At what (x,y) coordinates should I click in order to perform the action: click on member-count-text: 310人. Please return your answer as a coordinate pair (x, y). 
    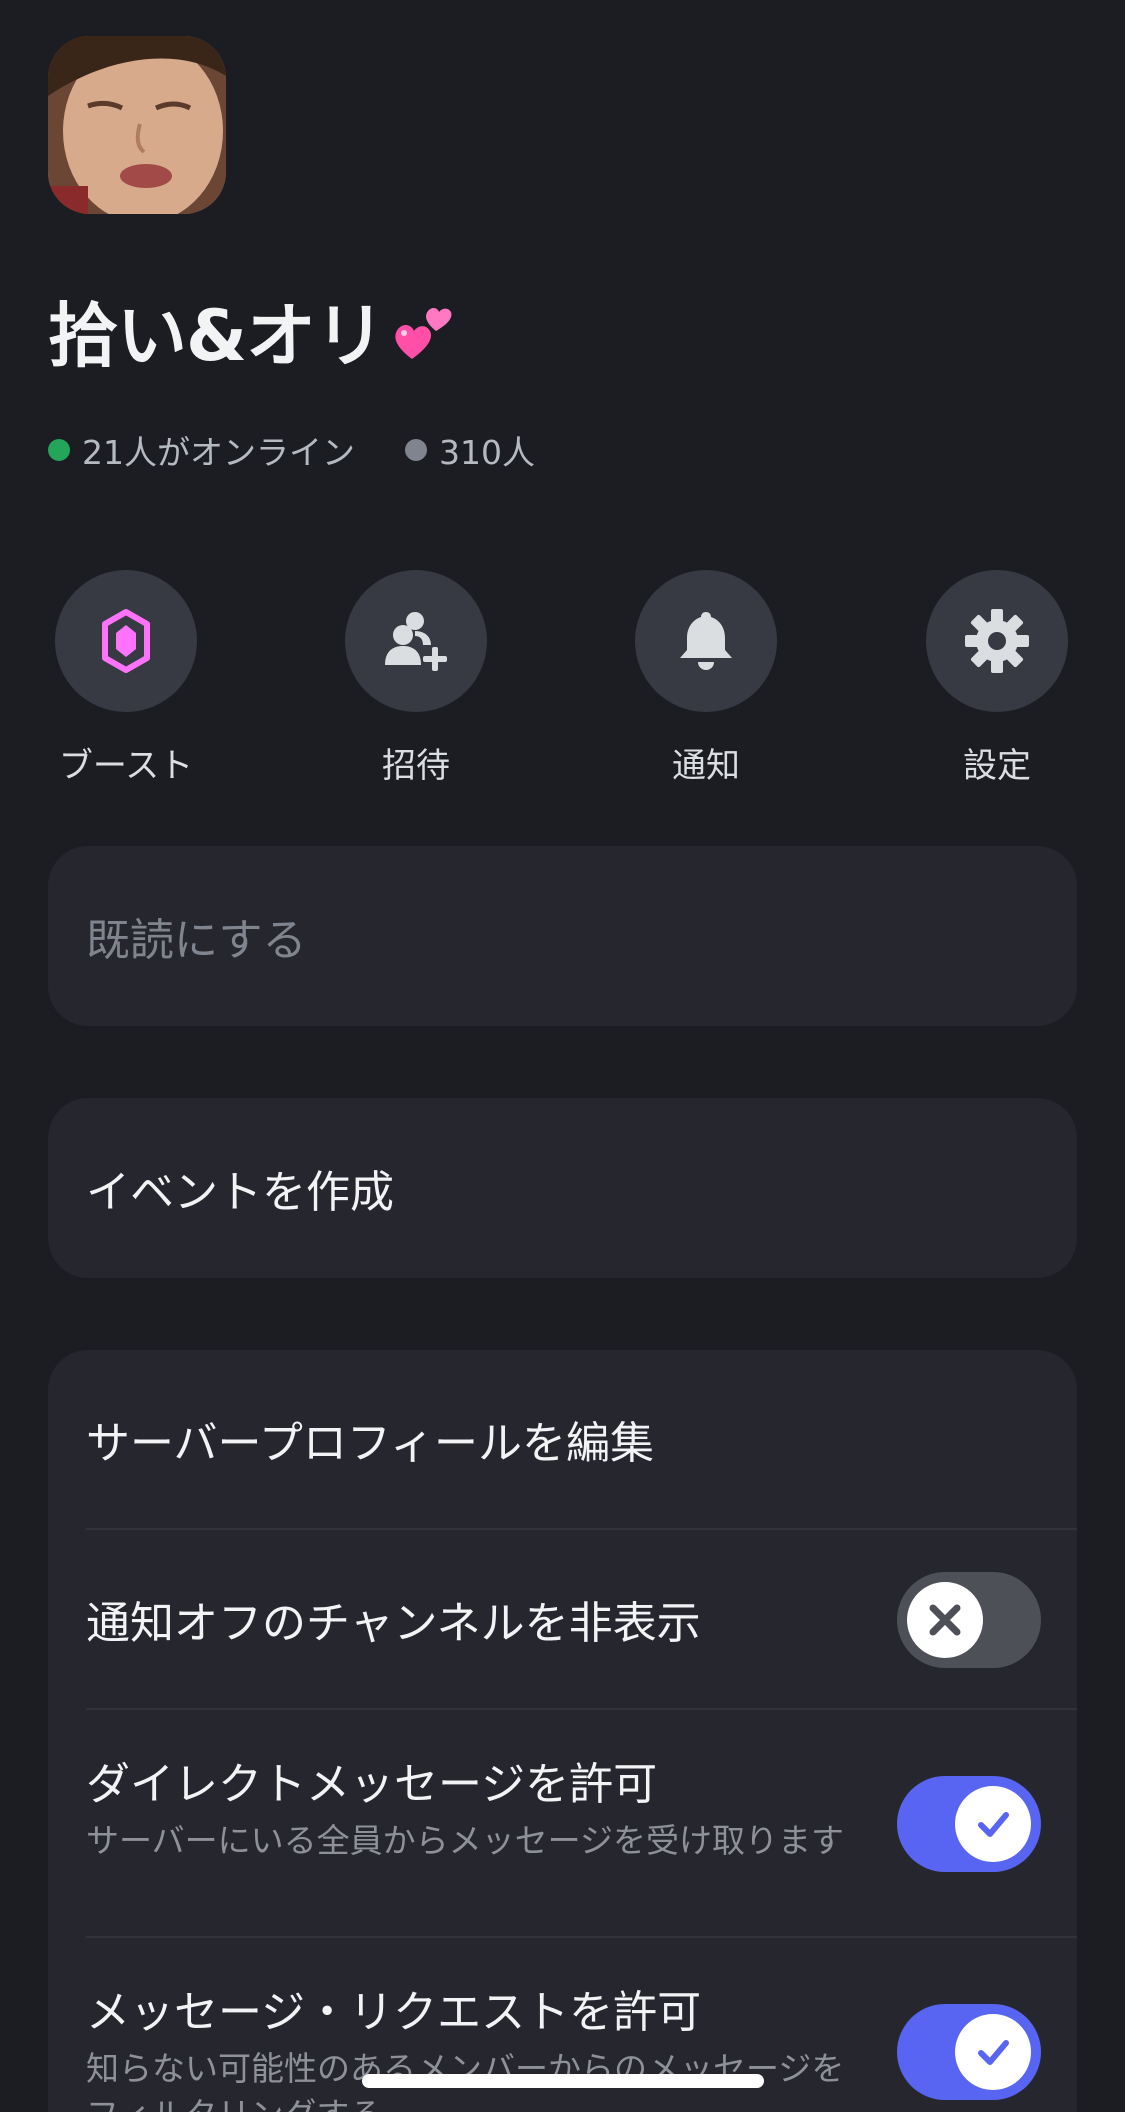
    Looking at the image, I should click on (487, 452).